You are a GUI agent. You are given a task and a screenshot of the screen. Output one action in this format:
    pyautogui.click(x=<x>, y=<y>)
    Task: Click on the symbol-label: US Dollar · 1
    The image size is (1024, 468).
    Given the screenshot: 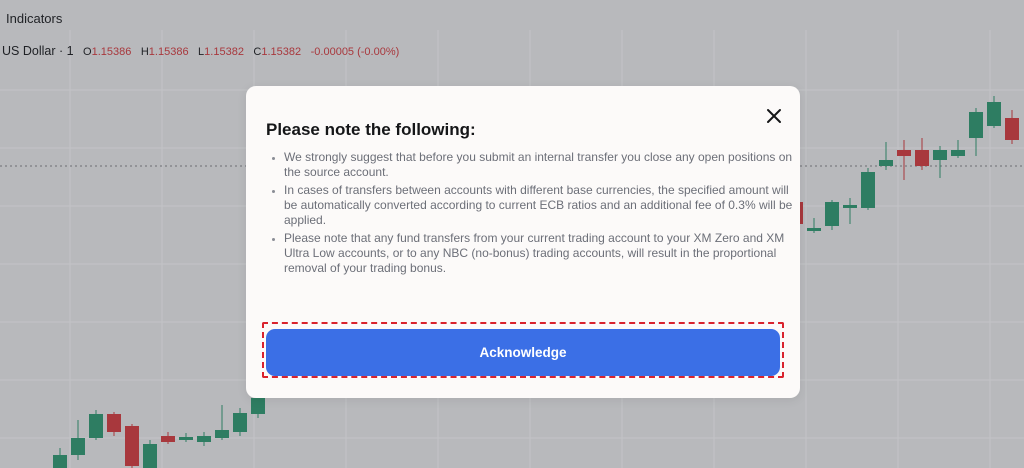 What is the action you would take?
    pyautogui.click(x=38, y=51)
    